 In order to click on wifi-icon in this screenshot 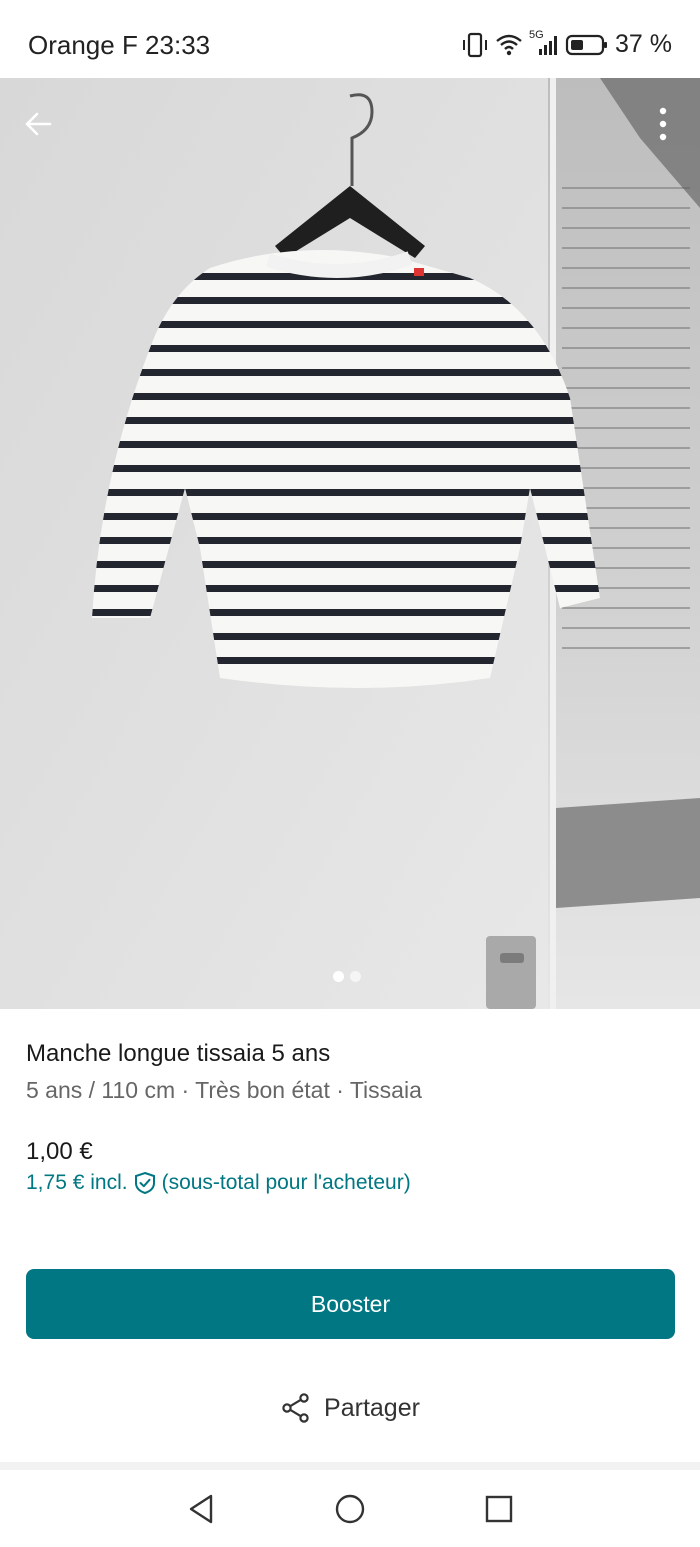, I will do `click(509, 45)`.